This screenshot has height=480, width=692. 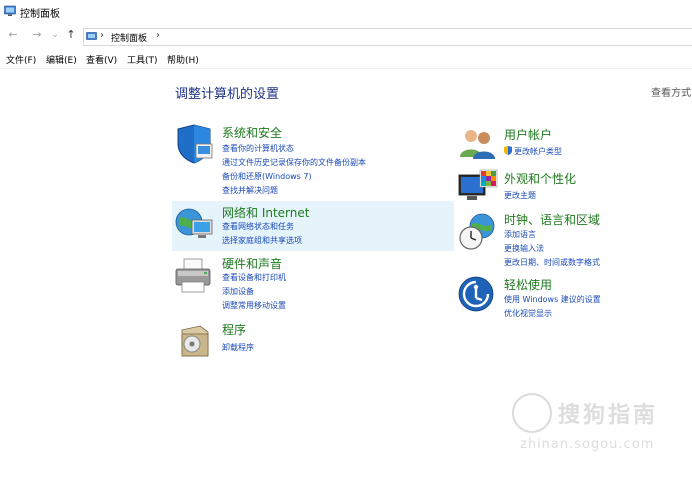 I want to click on navigation-bar: ← → ⌄ ↑ › 控制面板 ›, so click(x=346, y=36).